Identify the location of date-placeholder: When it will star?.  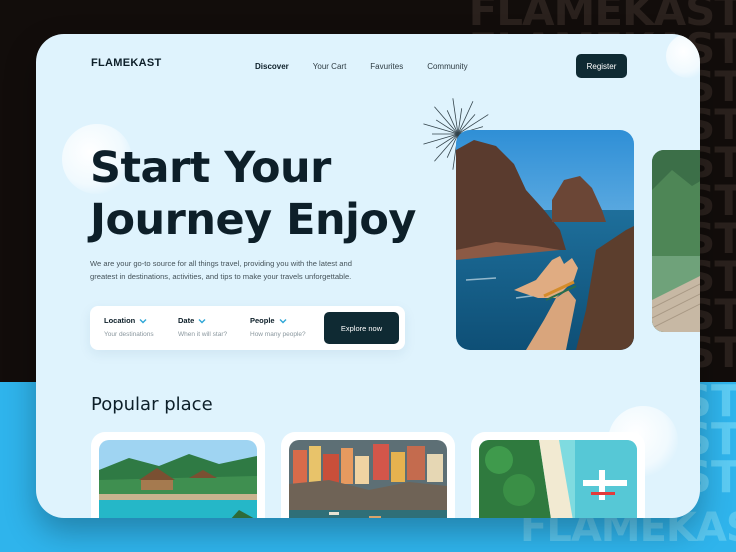
(203, 334).